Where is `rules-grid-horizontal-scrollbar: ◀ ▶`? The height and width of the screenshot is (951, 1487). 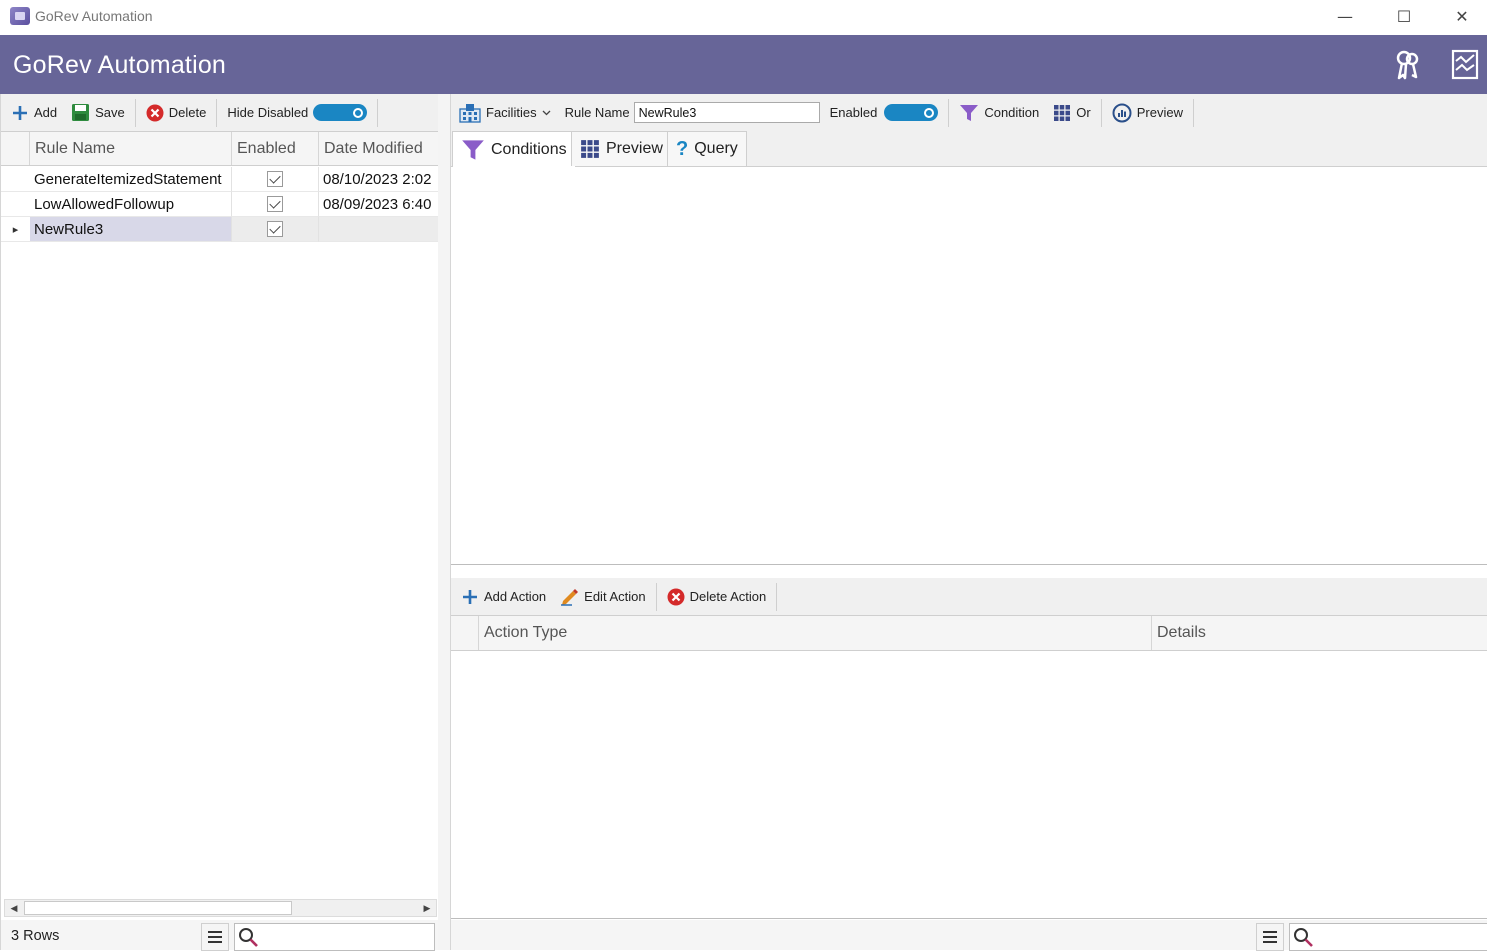
rules-grid-horizontal-scrollbar: ◀ ▶ is located at coordinates (220, 908).